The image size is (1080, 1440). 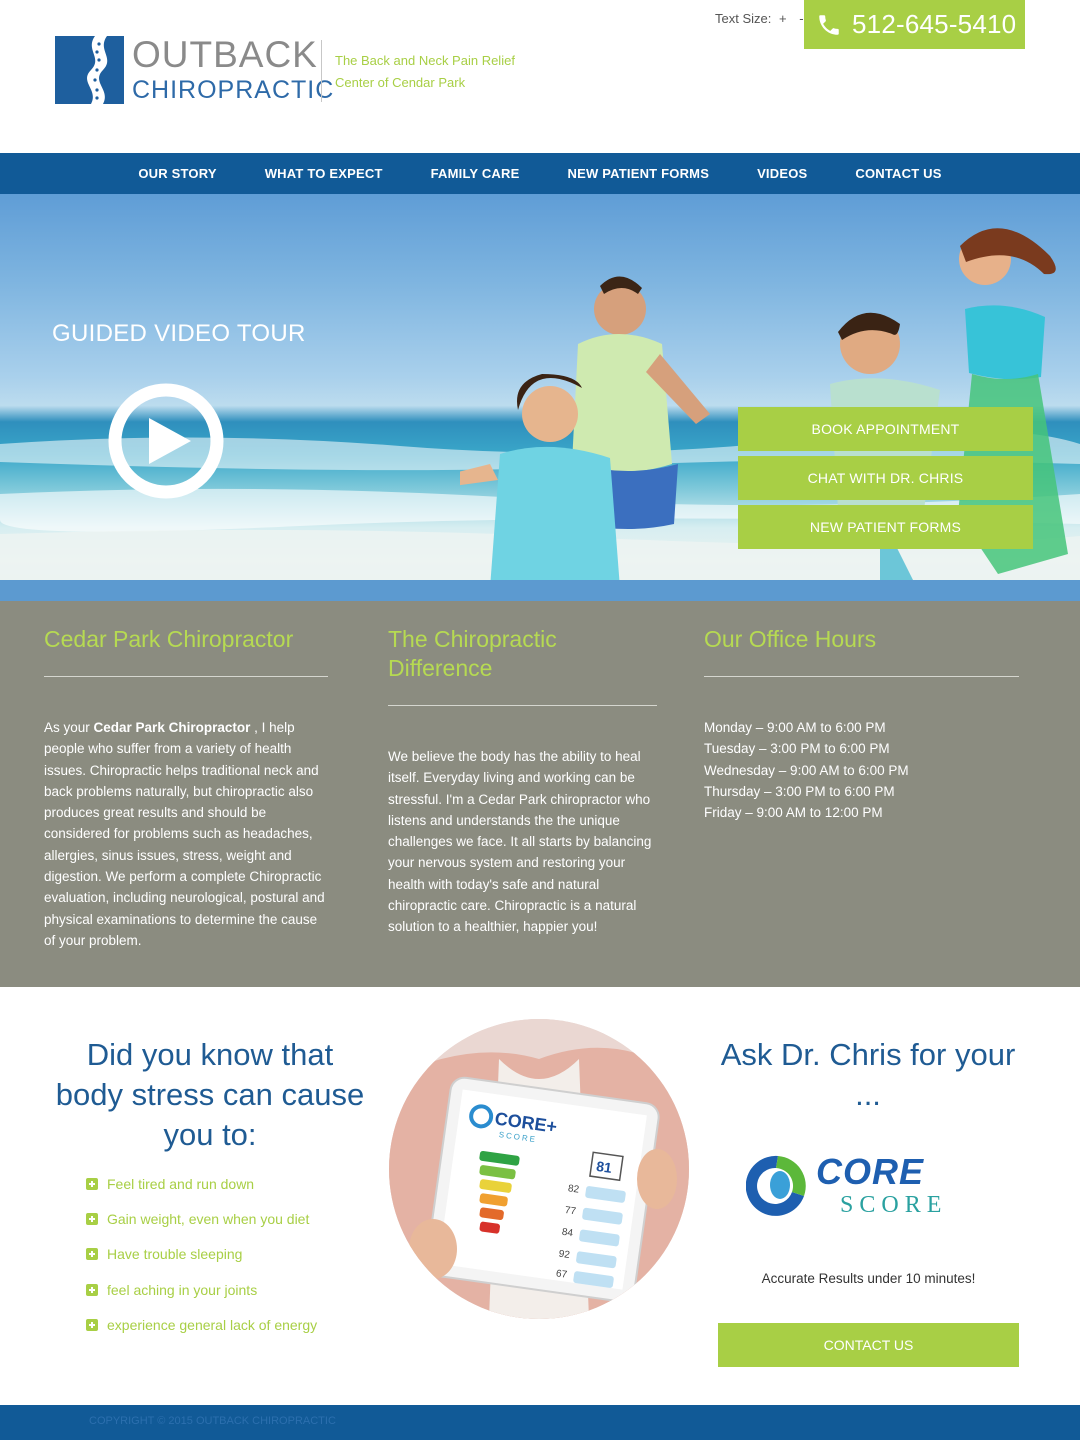 I want to click on symptom-text: Have trouble sleeping, so click(x=175, y=1254).